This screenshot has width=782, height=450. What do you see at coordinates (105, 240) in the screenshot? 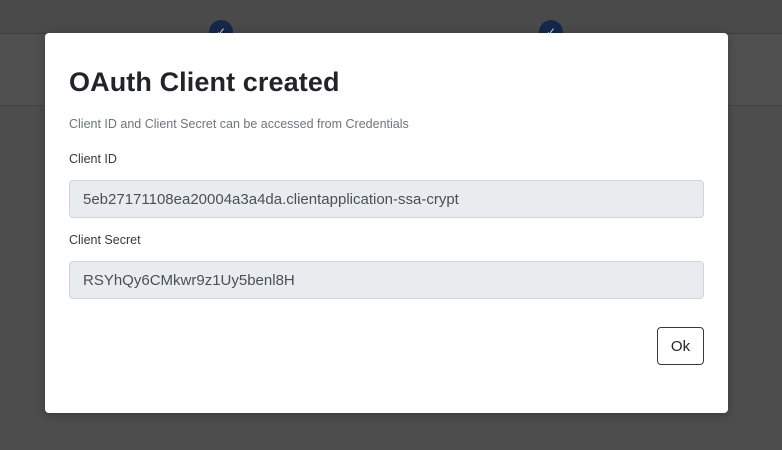
I see `client-secret-label: Client Secret` at bounding box center [105, 240].